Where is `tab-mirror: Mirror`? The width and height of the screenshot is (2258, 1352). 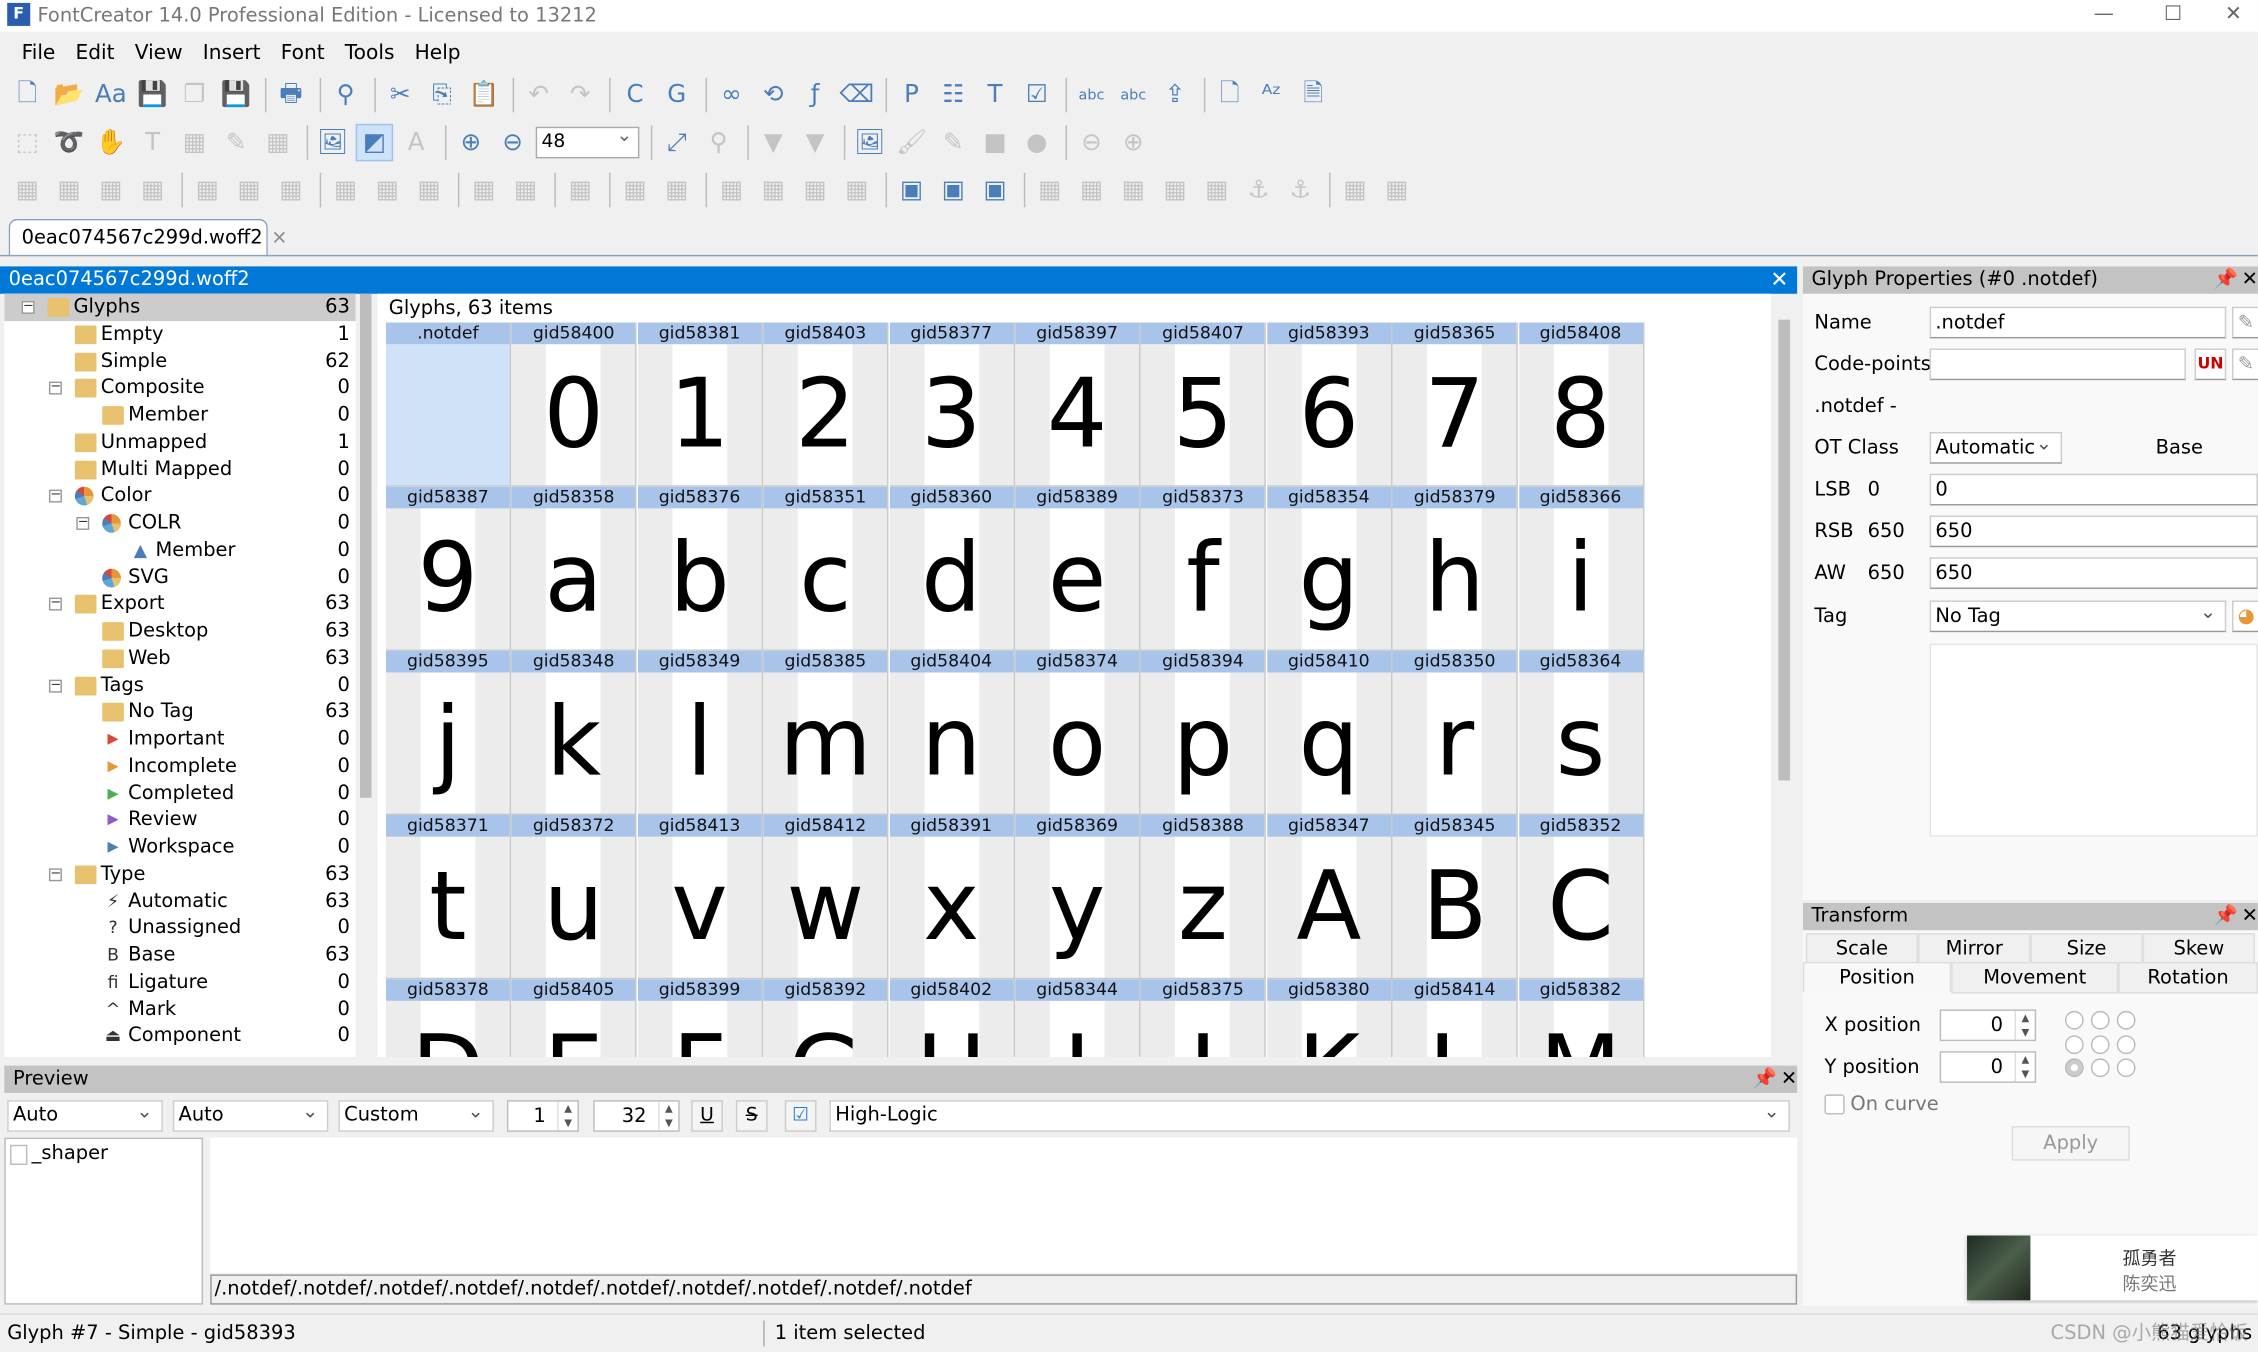 tab-mirror: Mirror is located at coordinates (1974, 949).